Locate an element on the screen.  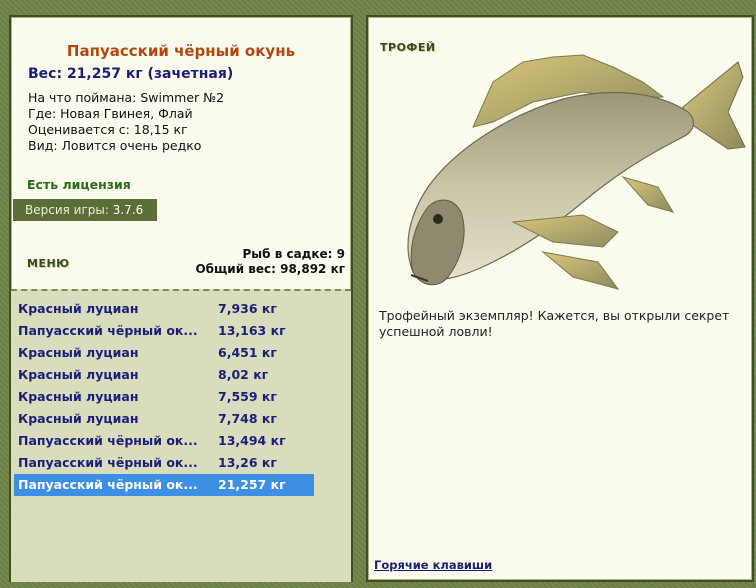
list-item: Папуасский чёрный ок... 13,26 кг is located at coordinates (164, 463).